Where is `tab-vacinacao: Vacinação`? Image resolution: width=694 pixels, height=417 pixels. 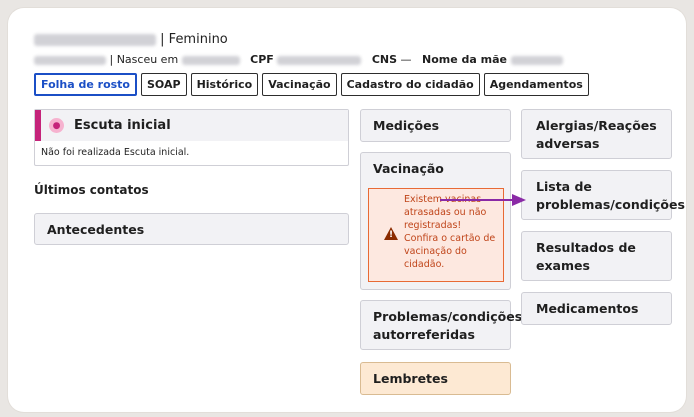 tab-vacinacao: Vacinação is located at coordinates (299, 84).